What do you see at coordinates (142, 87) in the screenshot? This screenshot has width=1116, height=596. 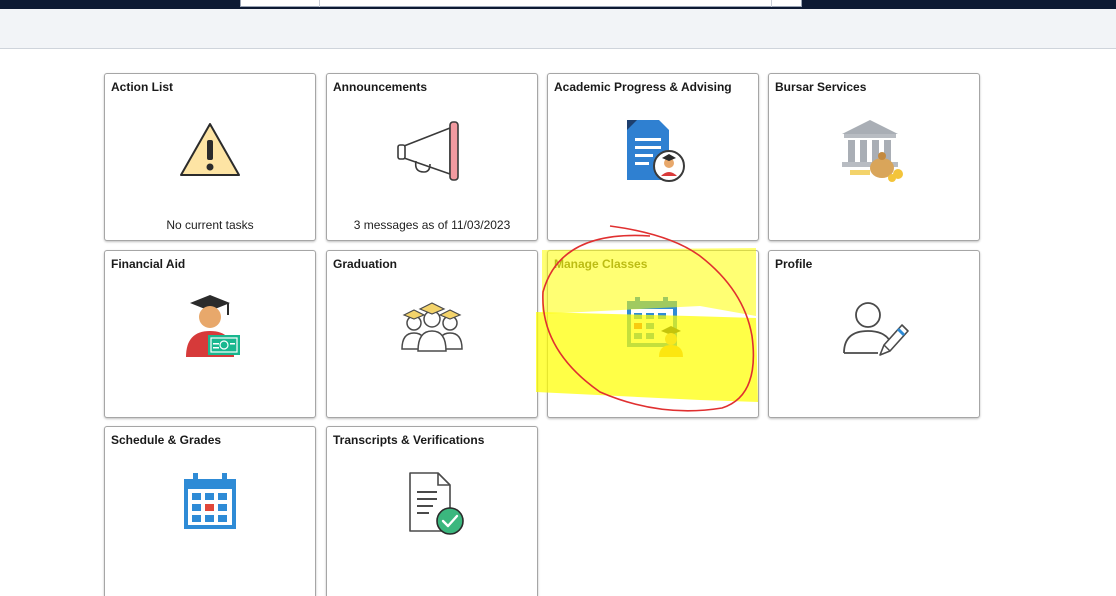 I see `tile-title: Action List` at bounding box center [142, 87].